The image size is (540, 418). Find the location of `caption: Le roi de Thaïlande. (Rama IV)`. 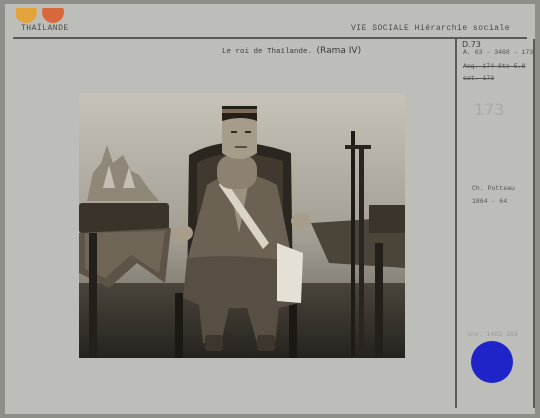

caption: Le roi de Thaïlande. (Rama IV) is located at coordinates (291, 51).